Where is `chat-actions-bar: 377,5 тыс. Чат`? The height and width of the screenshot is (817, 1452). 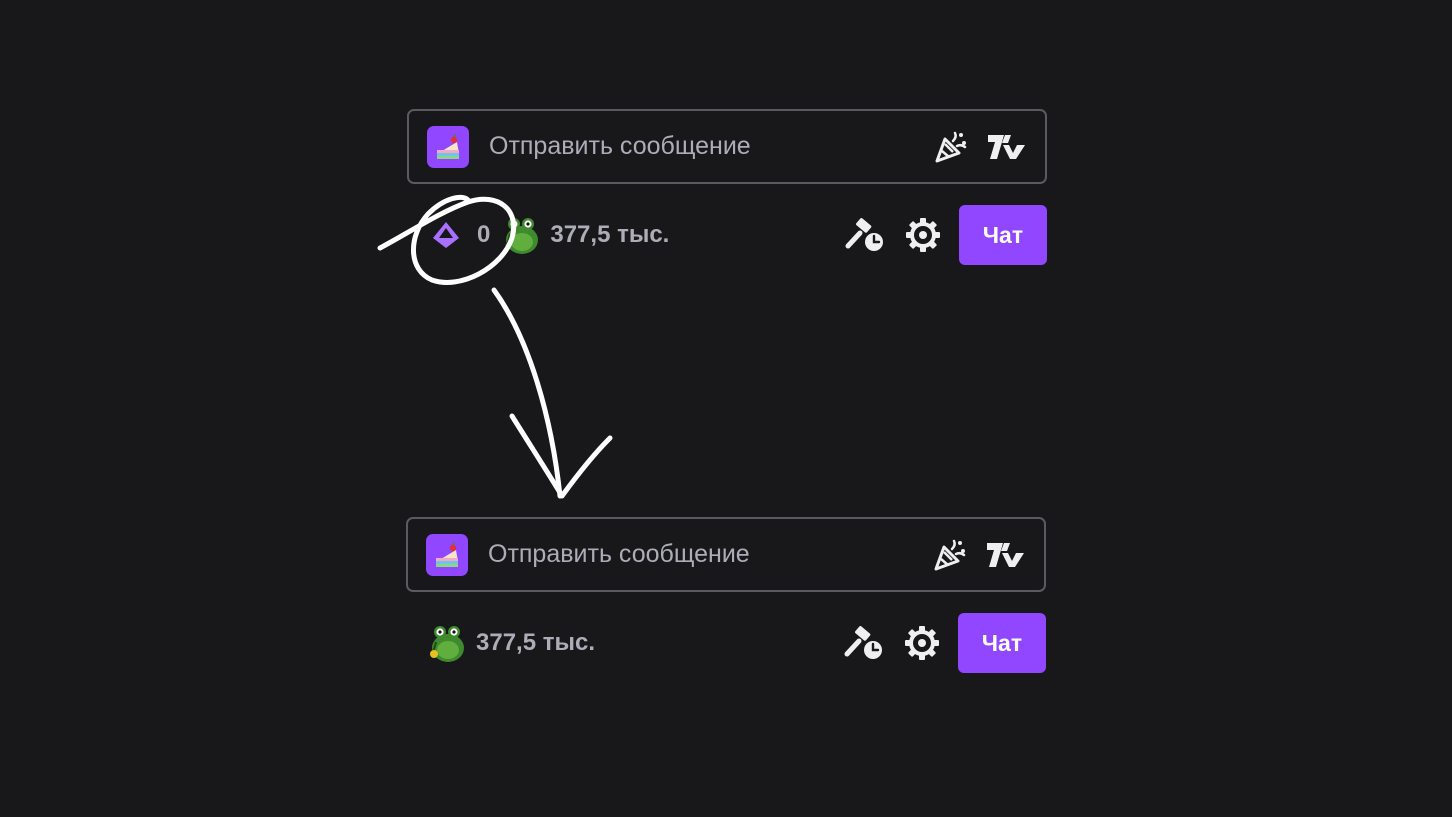 chat-actions-bar: 377,5 тыс. Чат is located at coordinates (726, 643).